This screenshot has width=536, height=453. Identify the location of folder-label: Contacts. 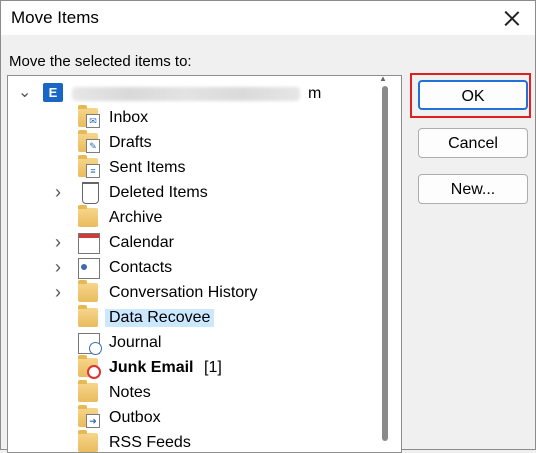
(141, 267).